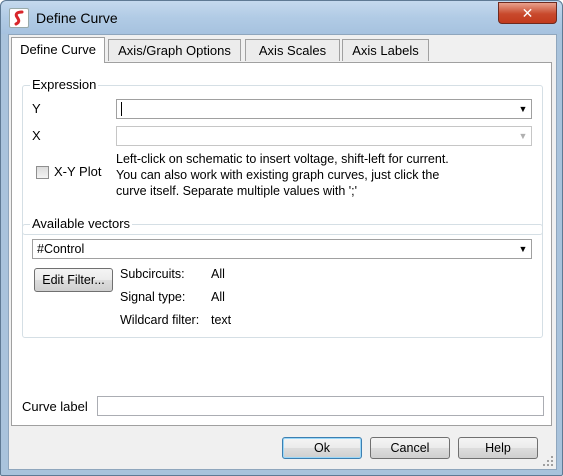 Image resolution: width=563 pixels, height=476 pixels. Describe the element at coordinates (55, 406) in the screenshot. I see `curve-label-label: Curve label` at that location.